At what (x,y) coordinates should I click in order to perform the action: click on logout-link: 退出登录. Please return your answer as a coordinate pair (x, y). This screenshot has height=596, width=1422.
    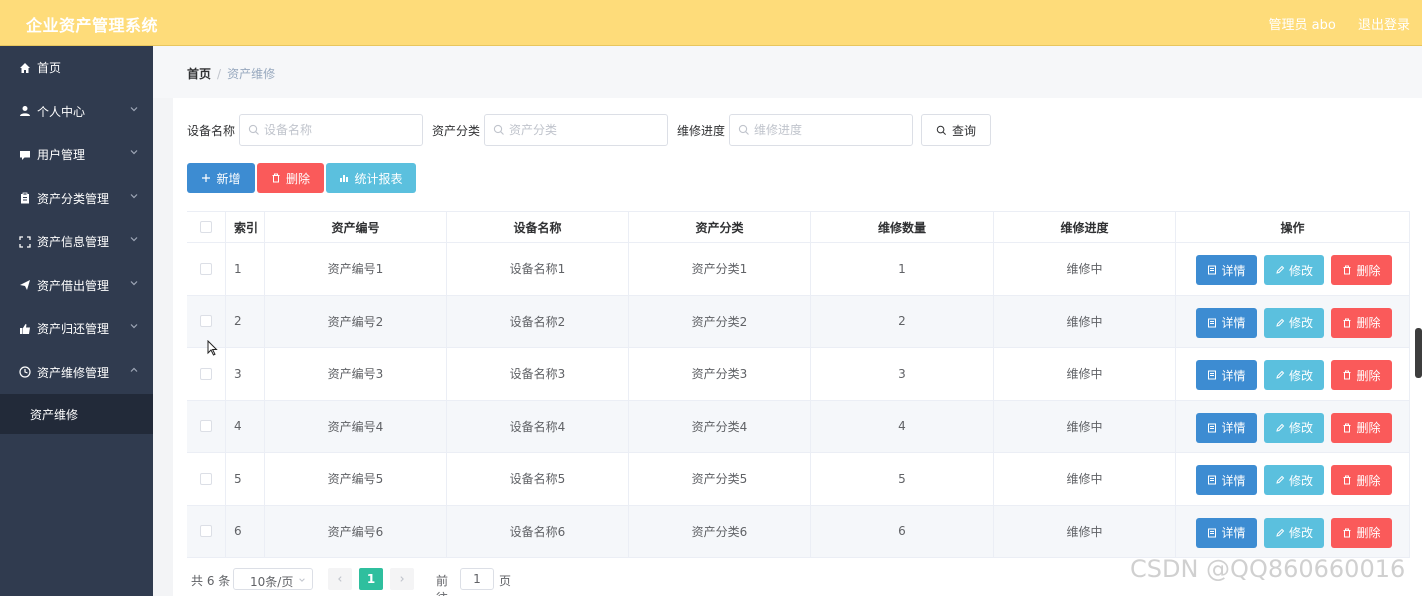
    Looking at the image, I should click on (1384, 25).